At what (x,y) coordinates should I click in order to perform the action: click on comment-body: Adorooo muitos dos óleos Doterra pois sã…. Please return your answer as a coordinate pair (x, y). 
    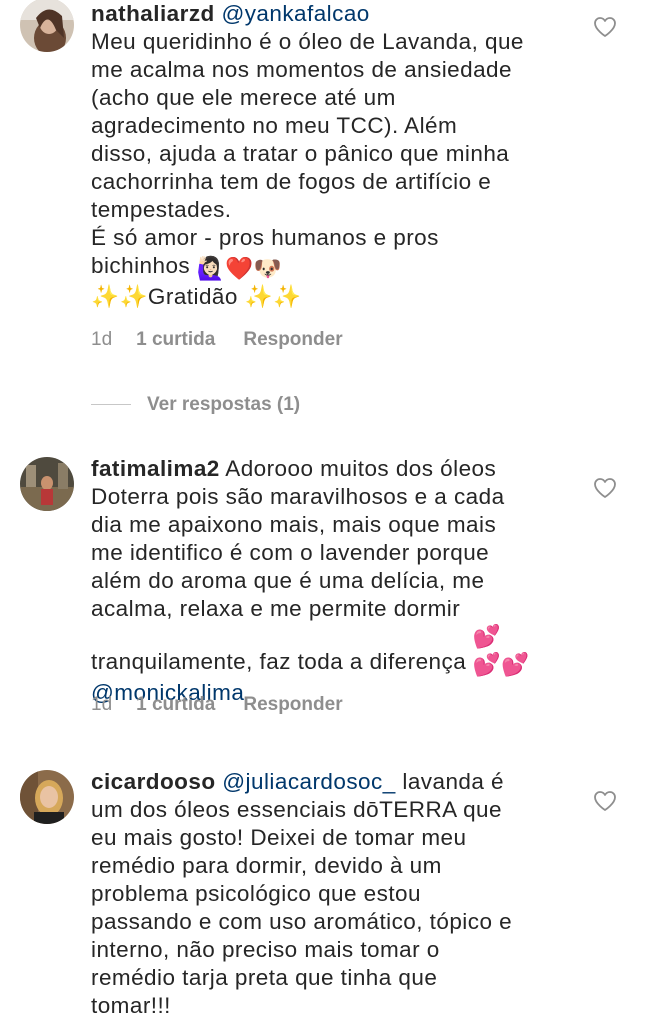
    Looking at the image, I should click on (298, 565).